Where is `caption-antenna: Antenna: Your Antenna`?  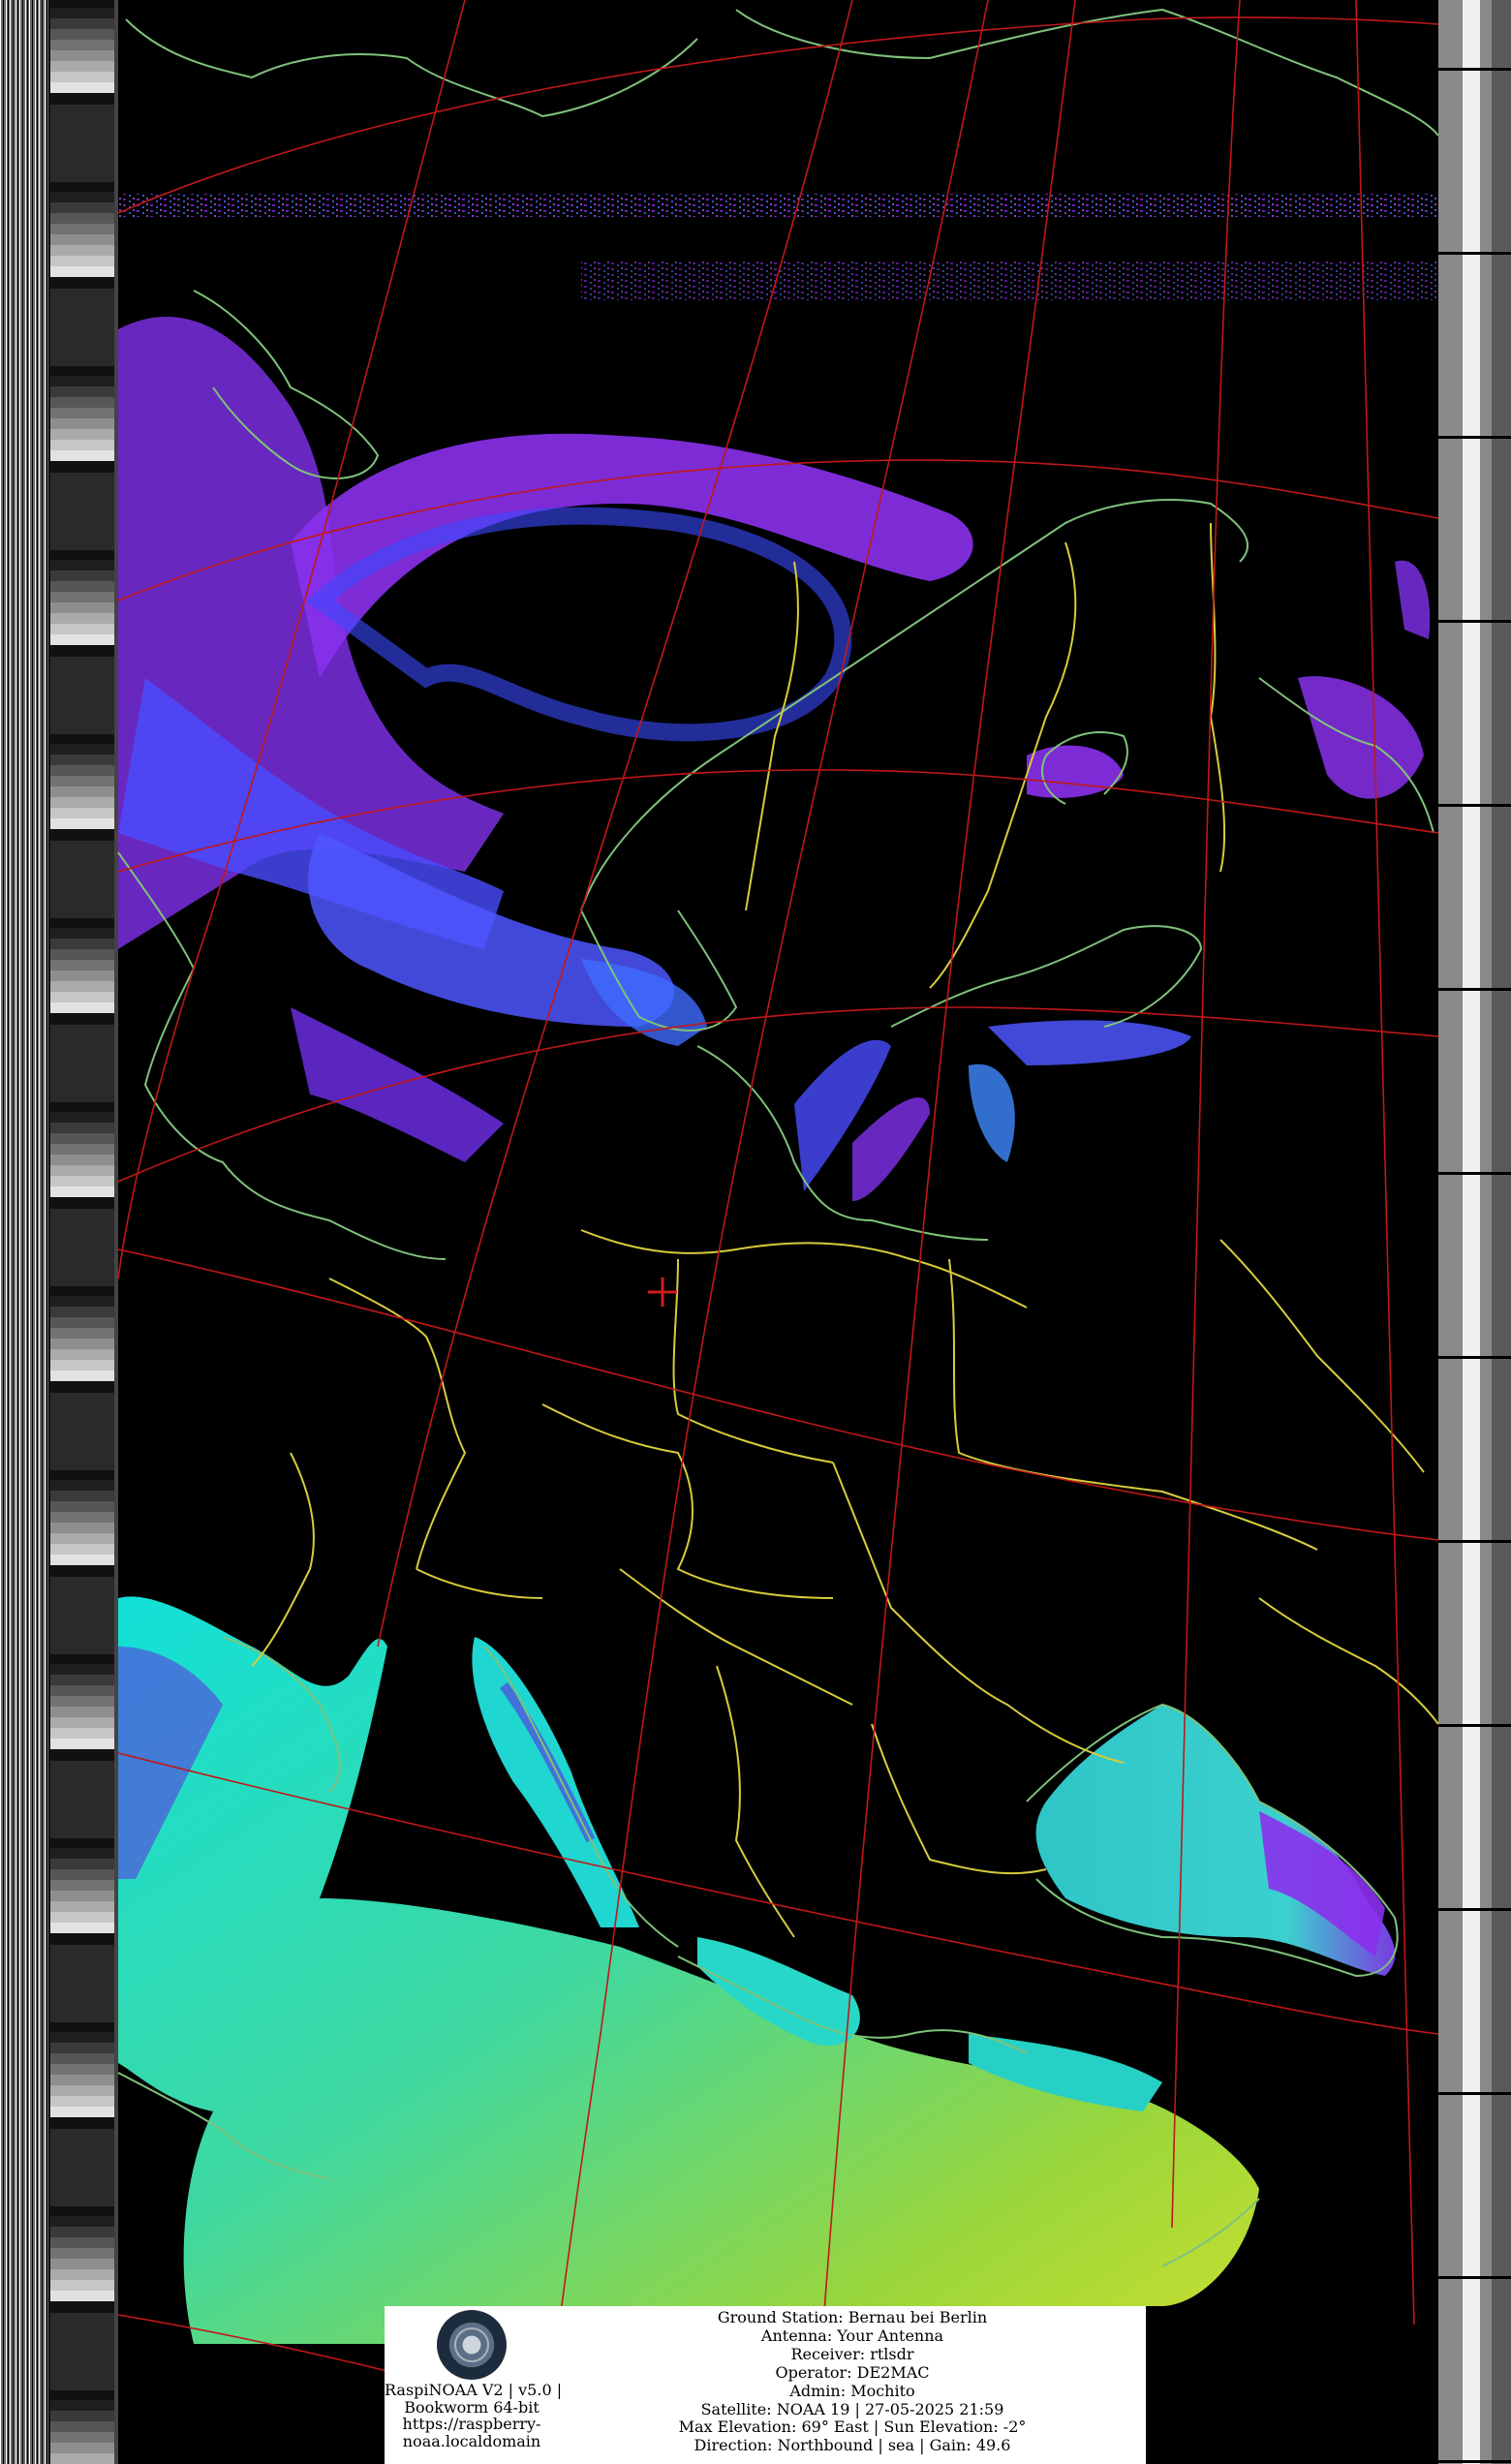
caption-antenna: Antenna: Your Antenna is located at coordinates (852, 2335).